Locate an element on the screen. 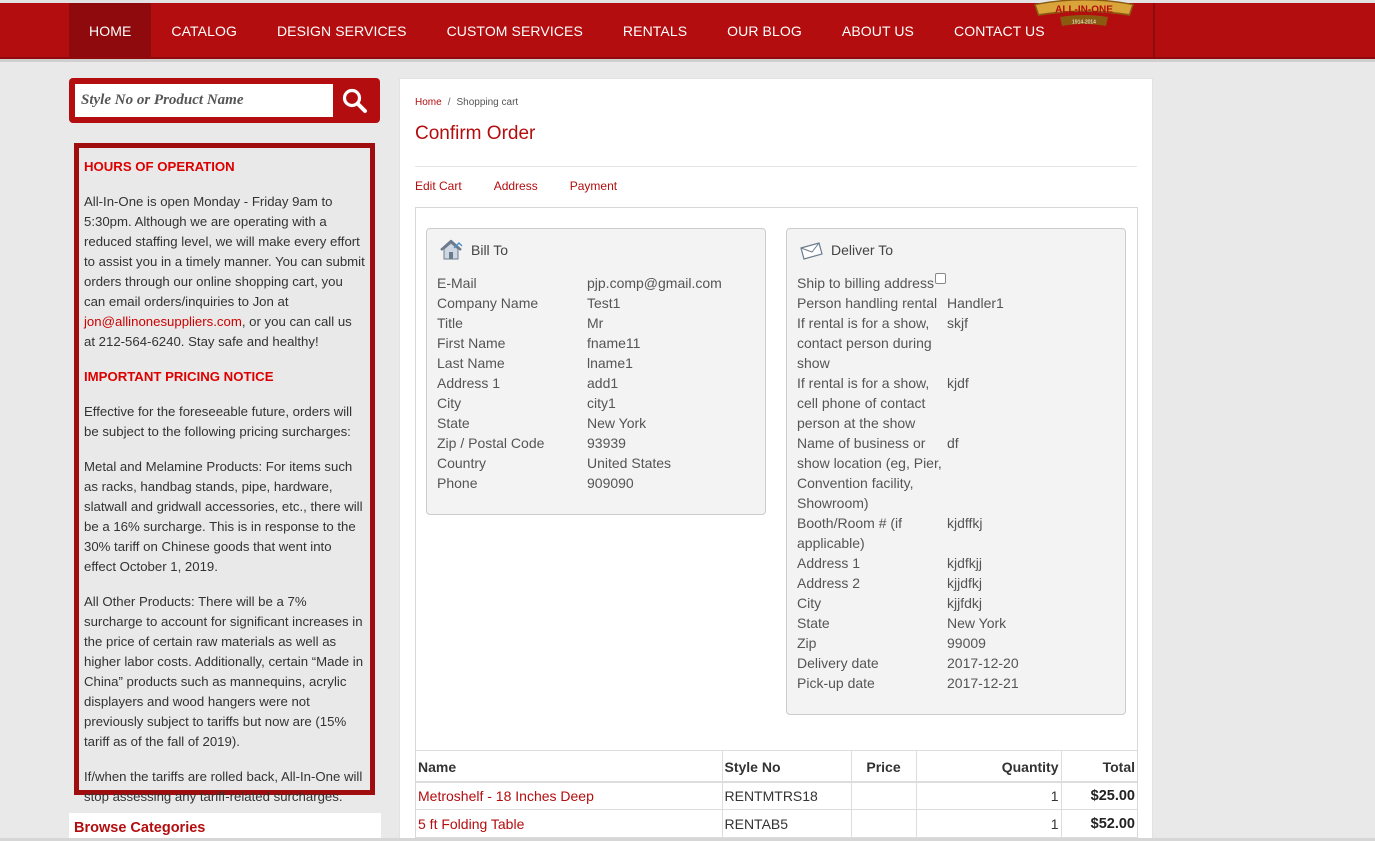 The image size is (1375, 841). bill-value: add1 is located at coordinates (603, 383).